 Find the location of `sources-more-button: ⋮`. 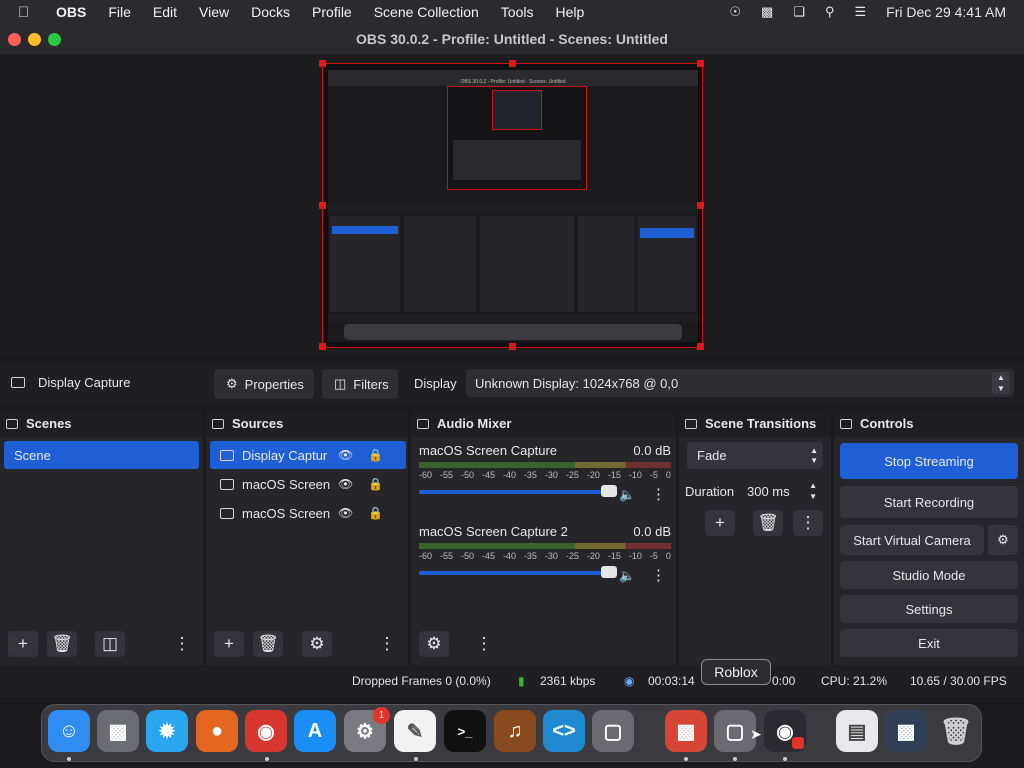

sources-more-button: ⋮ is located at coordinates (387, 644).